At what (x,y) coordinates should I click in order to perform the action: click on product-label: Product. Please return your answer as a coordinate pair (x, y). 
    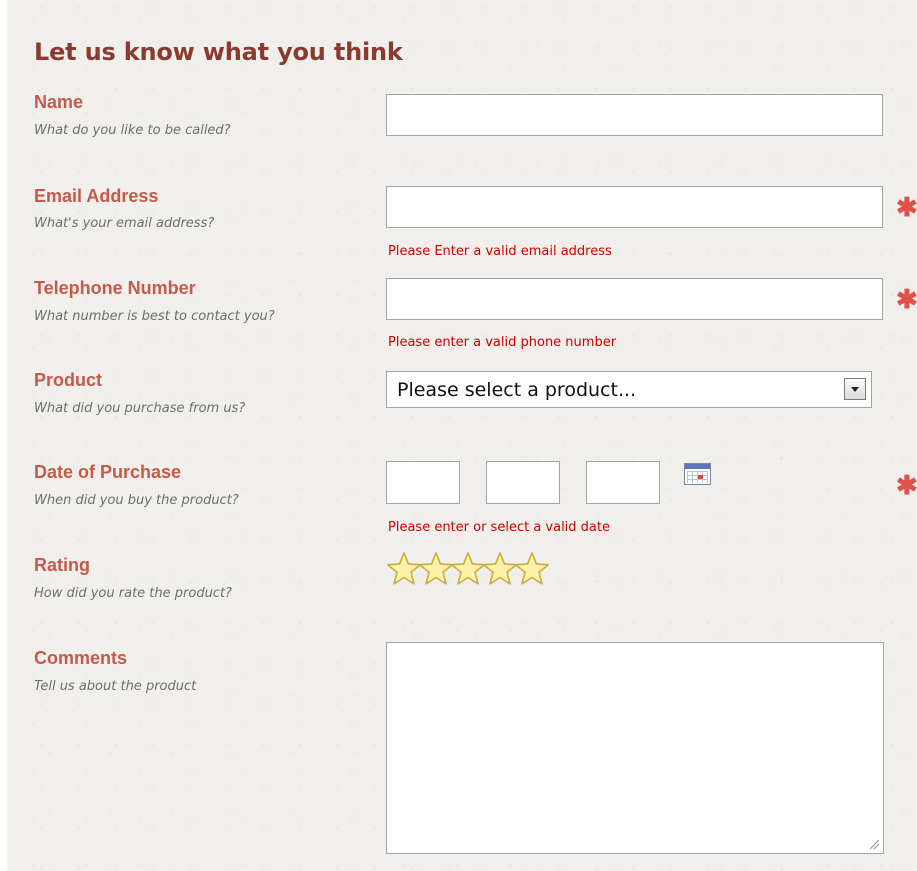
    Looking at the image, I should click on (68, 380).